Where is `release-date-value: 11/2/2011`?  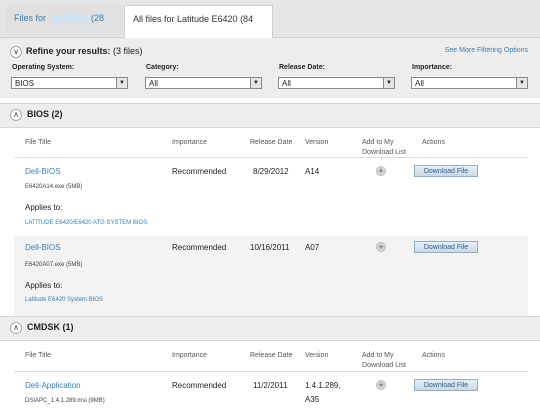
release-date-value: 11/2/2011 is located at coordinates (270, 385).